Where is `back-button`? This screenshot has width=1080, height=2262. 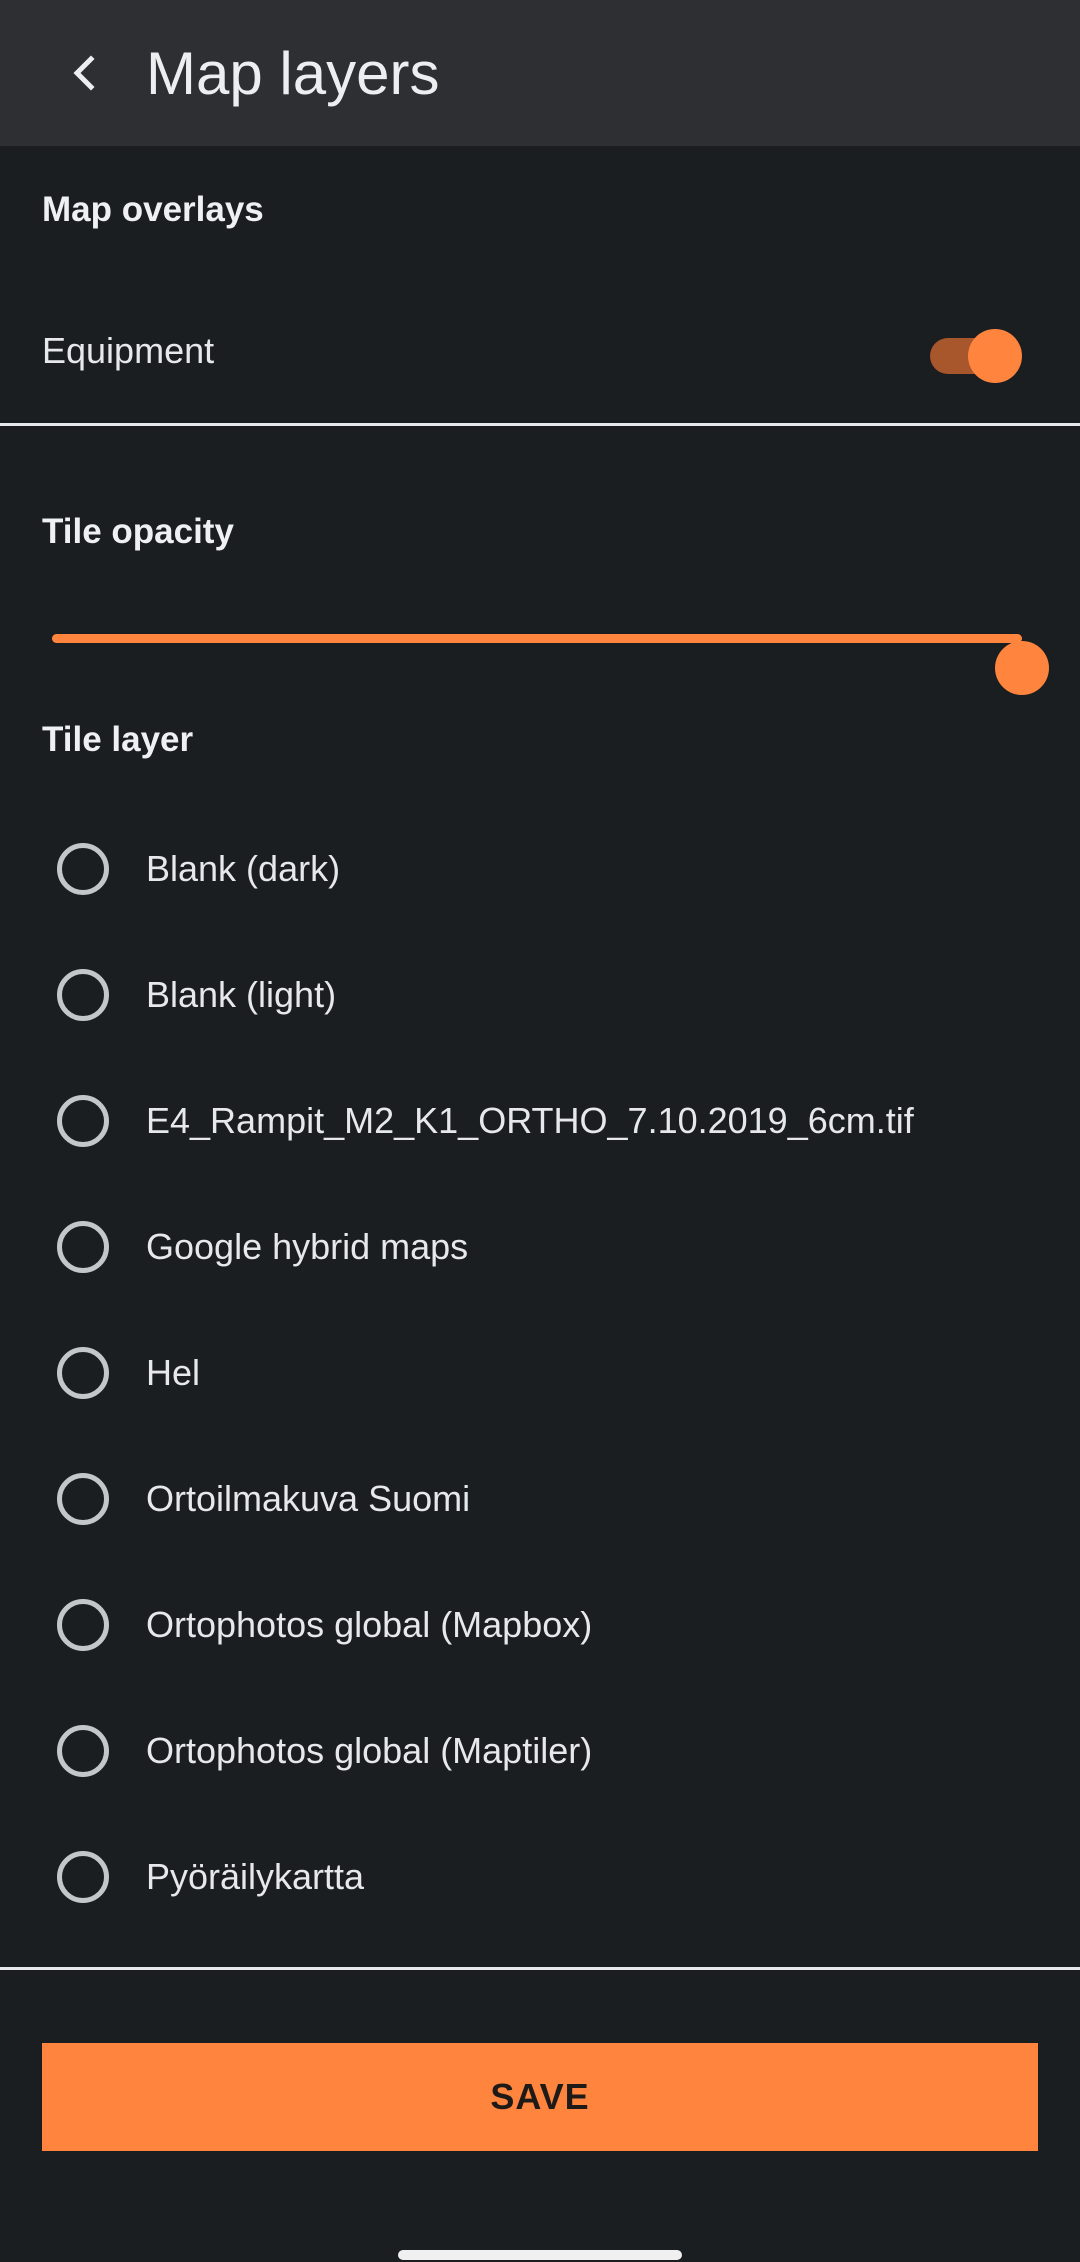
back-button is located at coordinates (85, 73).